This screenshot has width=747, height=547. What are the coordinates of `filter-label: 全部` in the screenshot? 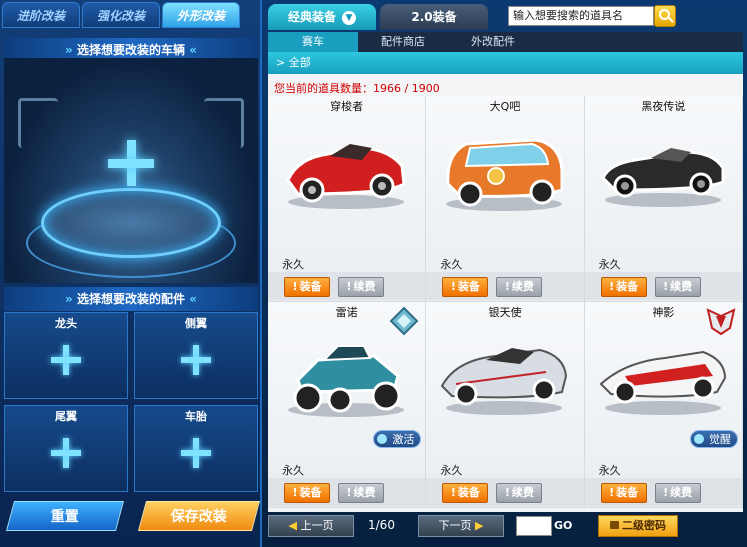 It's located at (299, 62).